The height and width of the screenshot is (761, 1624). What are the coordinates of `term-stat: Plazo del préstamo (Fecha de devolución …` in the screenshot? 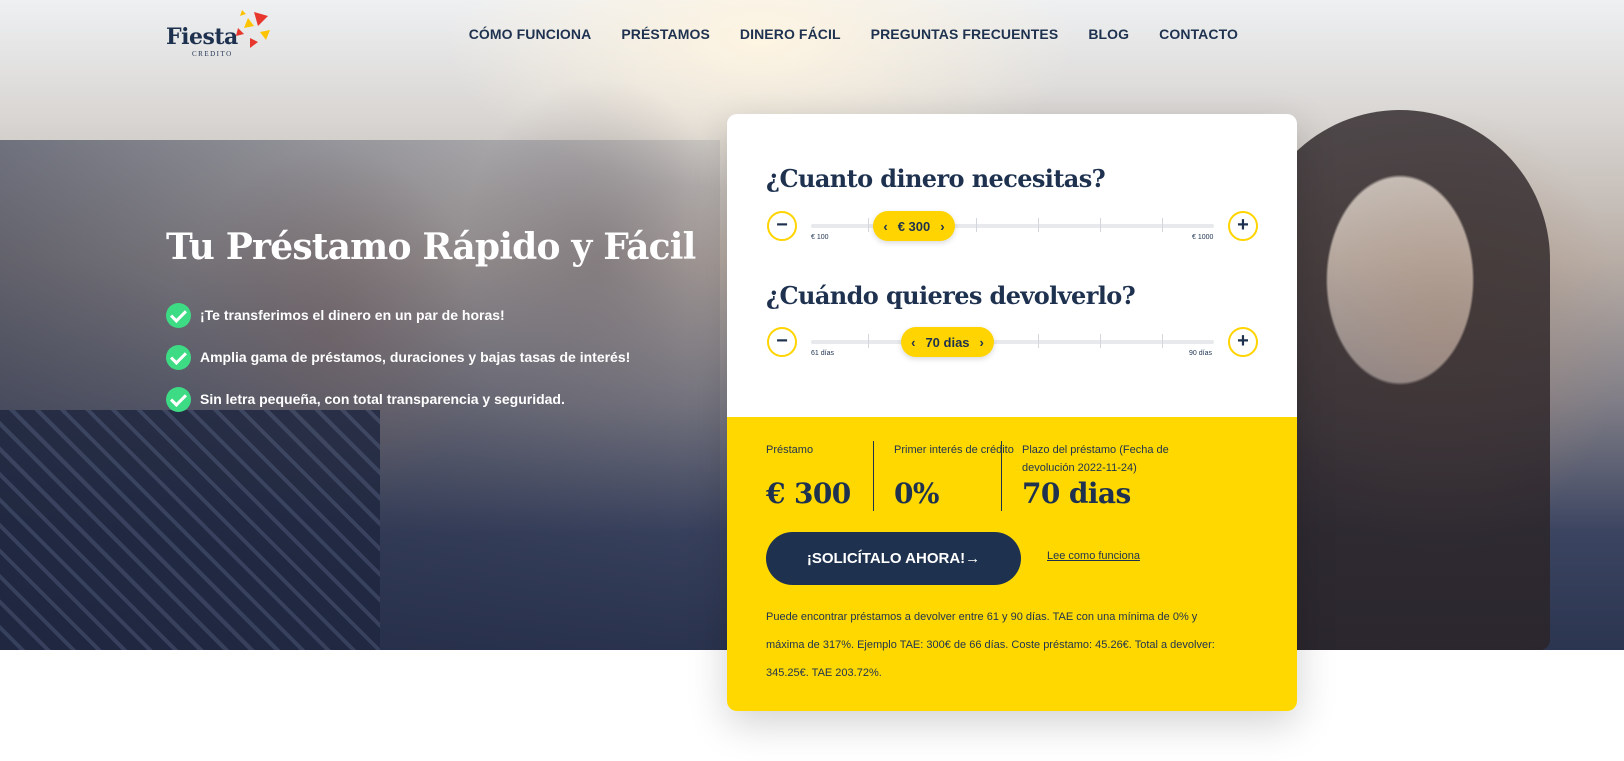 It's located at (1107, 475).